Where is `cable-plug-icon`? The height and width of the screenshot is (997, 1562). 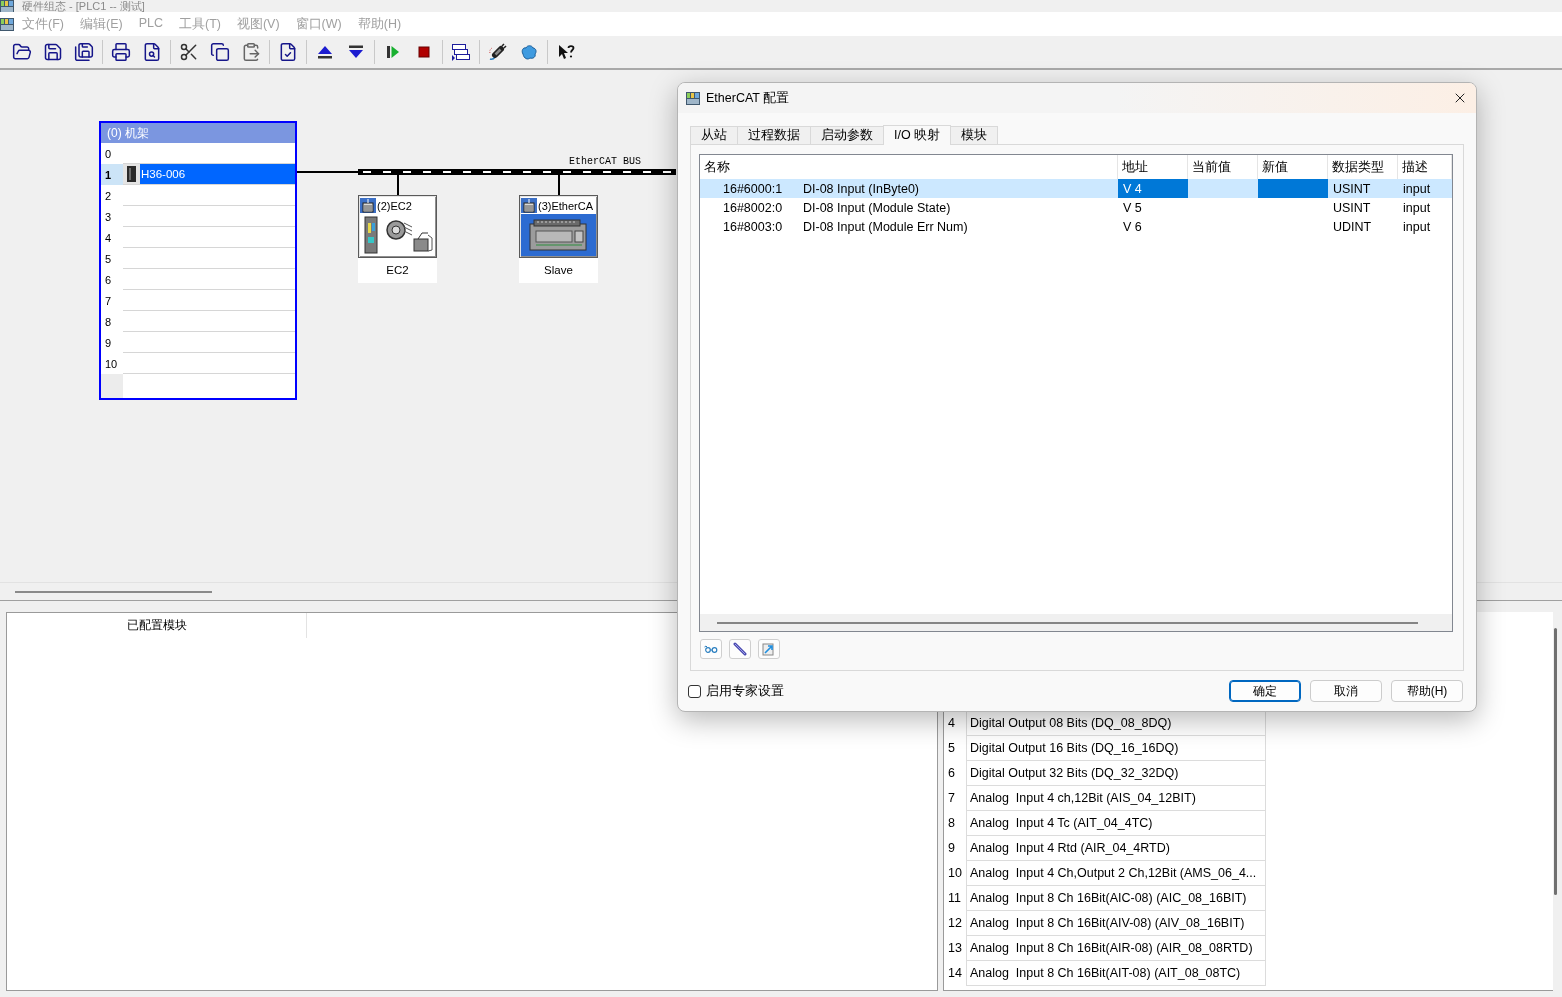 cable-plug-icon is located at coordinates (497, 52).